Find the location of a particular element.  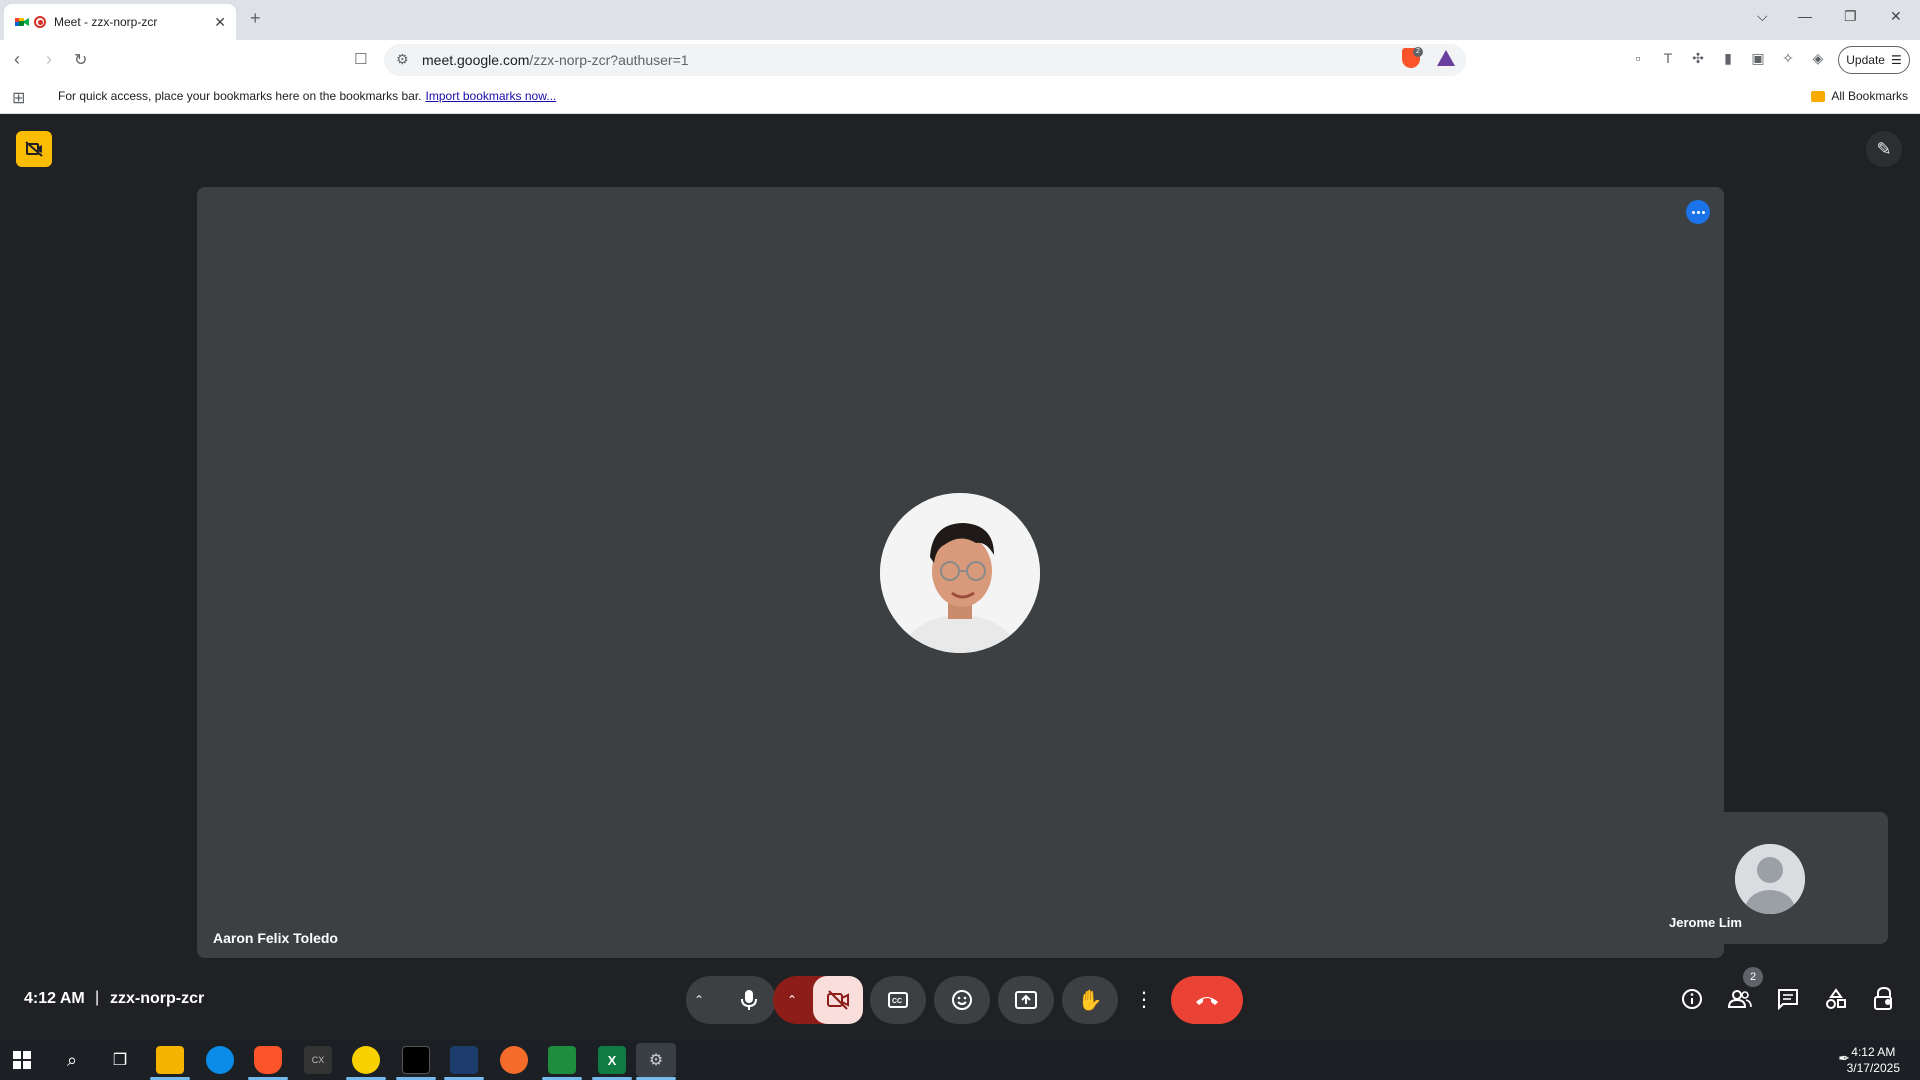

chat-icon is located at coordinates (1788, 999).